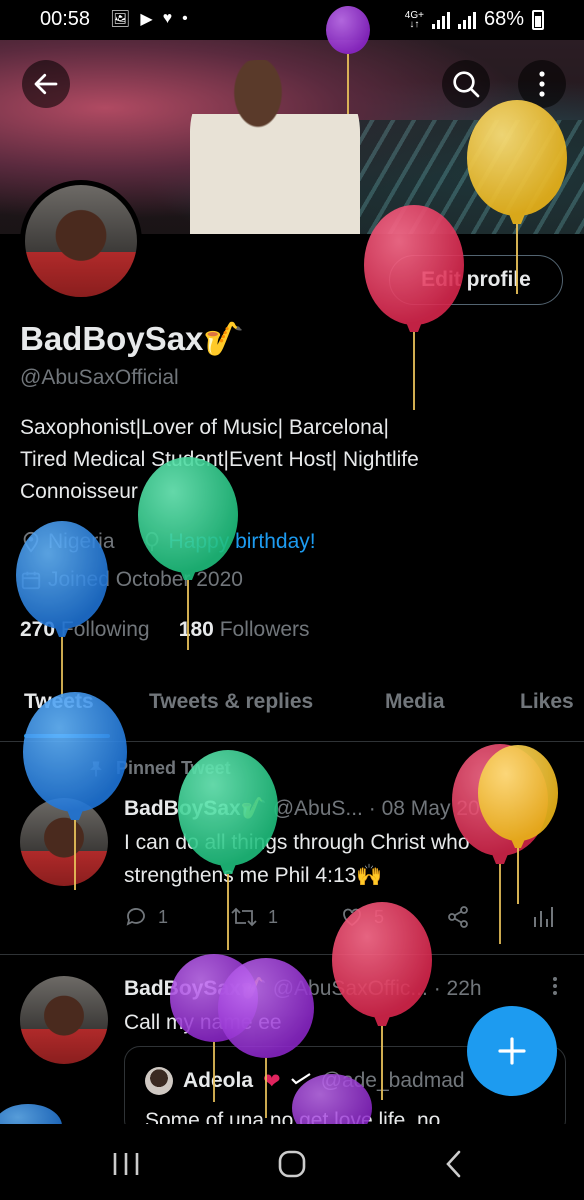 This screenshot has width=584, height=1200. I want to click on battery-percent: 68%, so click(503, 19).